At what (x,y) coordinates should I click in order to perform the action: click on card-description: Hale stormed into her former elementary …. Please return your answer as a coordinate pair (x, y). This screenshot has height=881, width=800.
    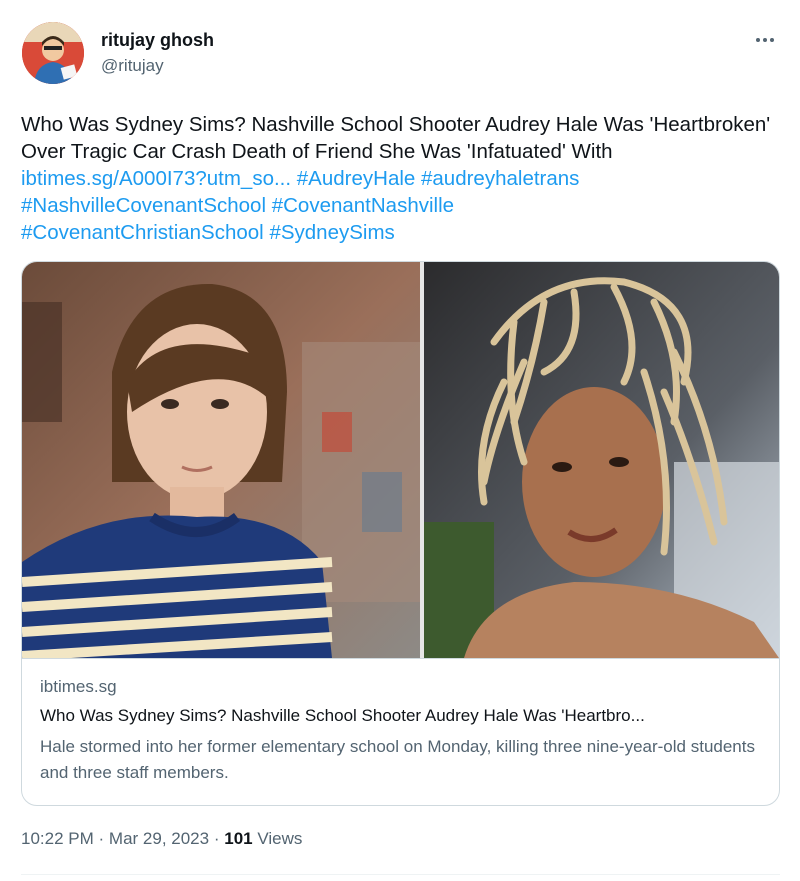
    Looking at the image, I should click on (397, 759).